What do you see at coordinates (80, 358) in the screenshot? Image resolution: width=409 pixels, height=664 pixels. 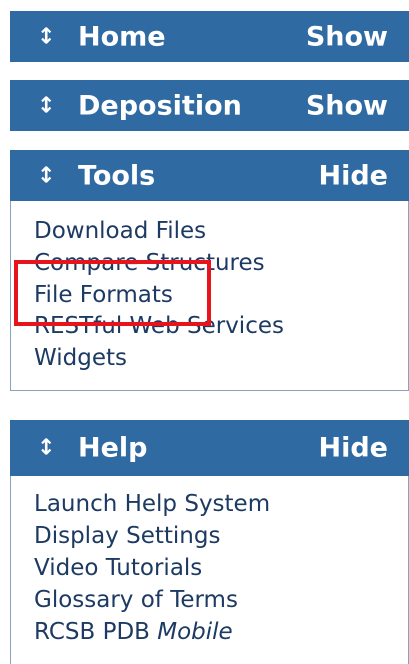 I see `widgets-link: Widgets` at bounding box center [80, 358].